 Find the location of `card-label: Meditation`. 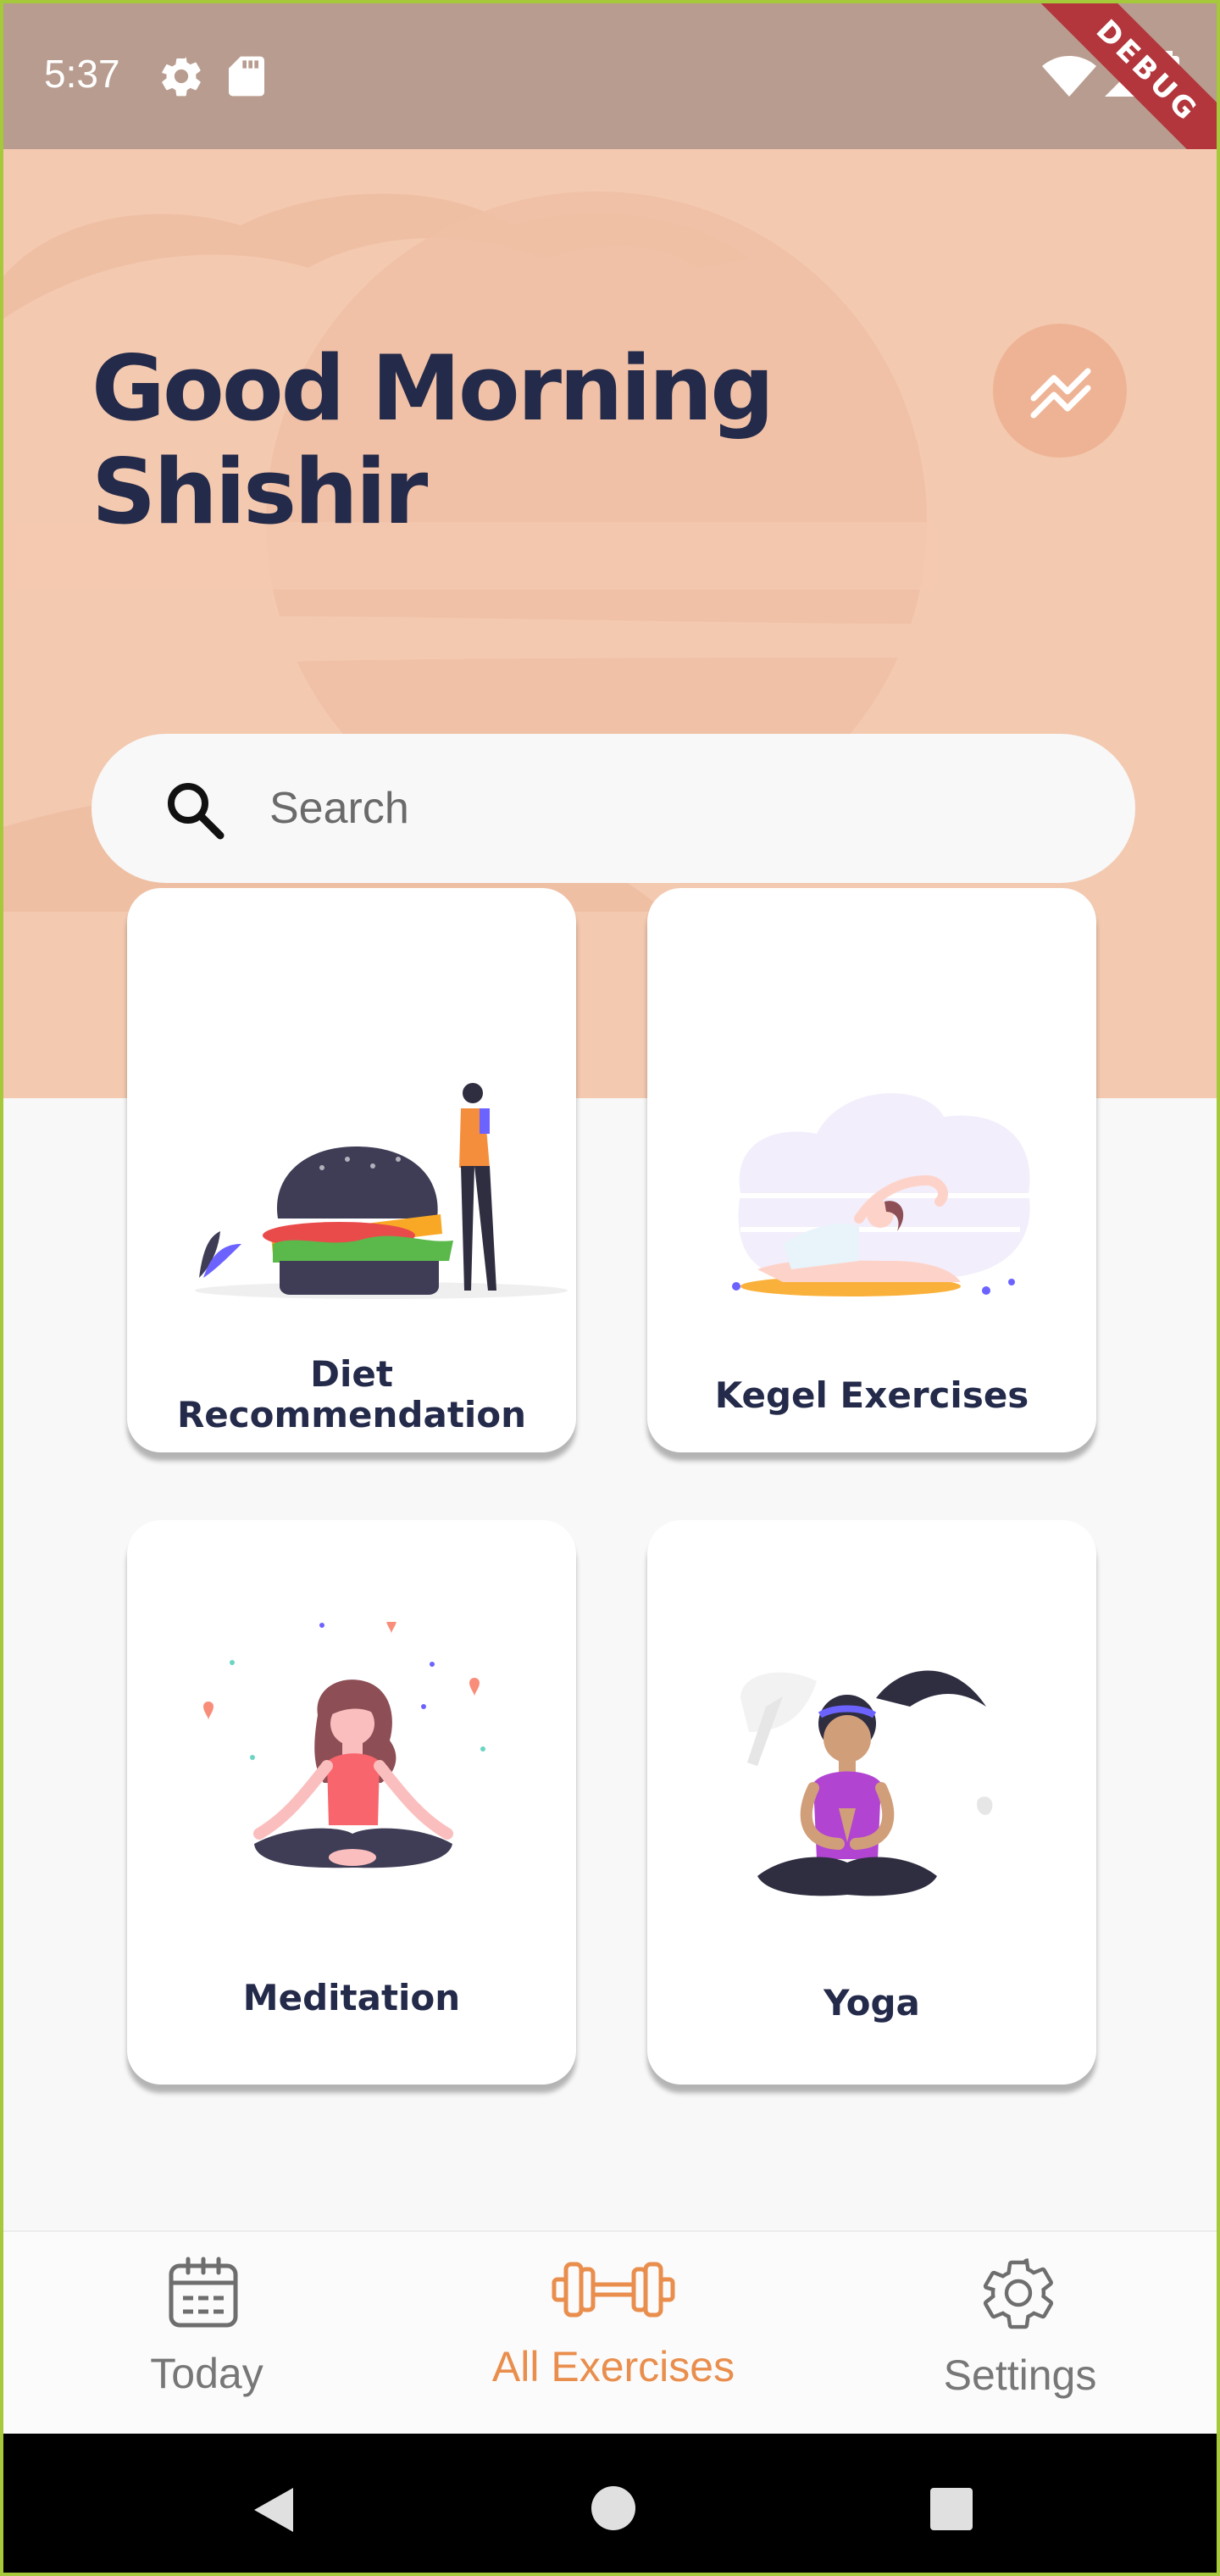

card-label: Meditation is located at coordinates (351, 1998).